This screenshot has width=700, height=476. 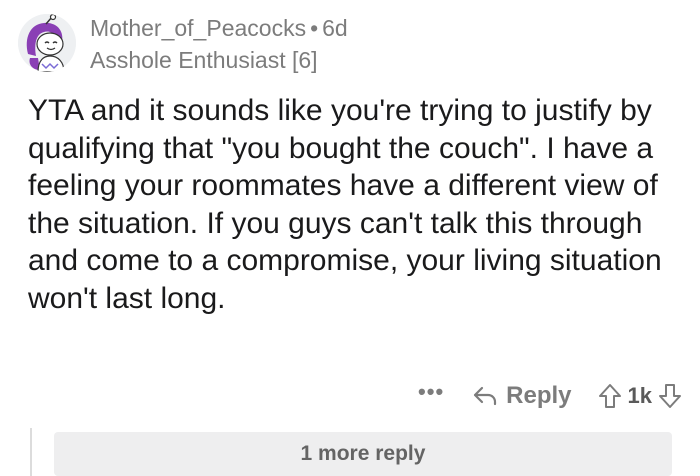 I want to click on vote-controls: 1k, so click(x=640, y=396).